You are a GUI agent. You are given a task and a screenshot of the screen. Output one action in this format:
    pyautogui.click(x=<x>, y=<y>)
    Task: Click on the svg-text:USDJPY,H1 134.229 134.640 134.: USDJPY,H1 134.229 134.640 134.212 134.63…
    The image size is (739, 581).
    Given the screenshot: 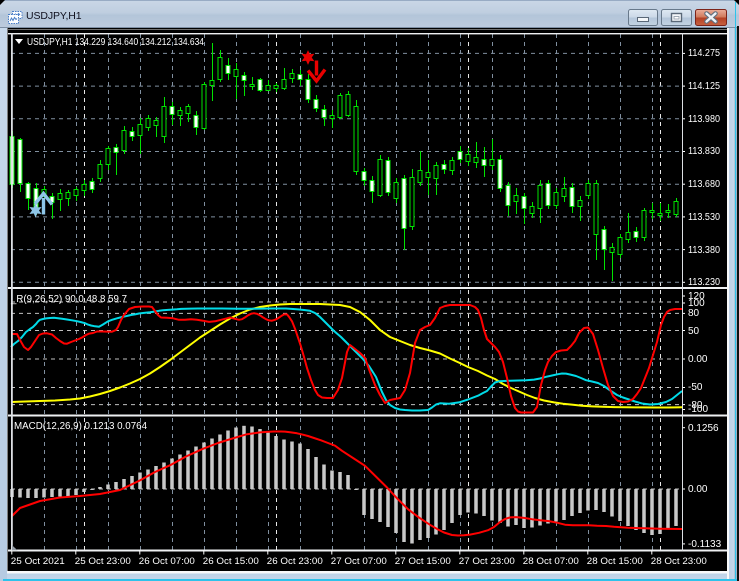 What is the action you would take?
    pyautogui.click(x=115, y=42)
    